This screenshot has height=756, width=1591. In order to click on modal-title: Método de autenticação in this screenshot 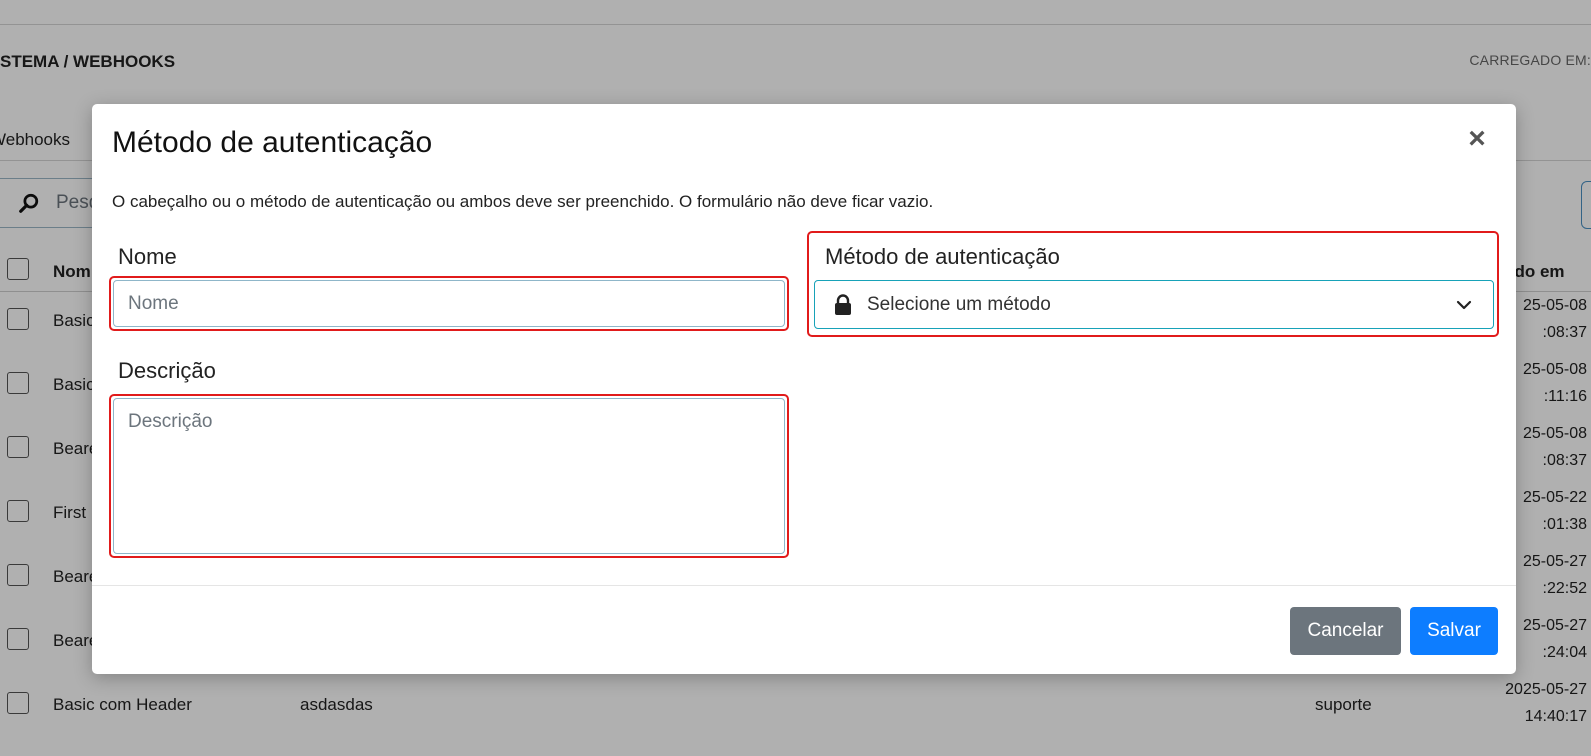, I will do `click(272, 142)`.